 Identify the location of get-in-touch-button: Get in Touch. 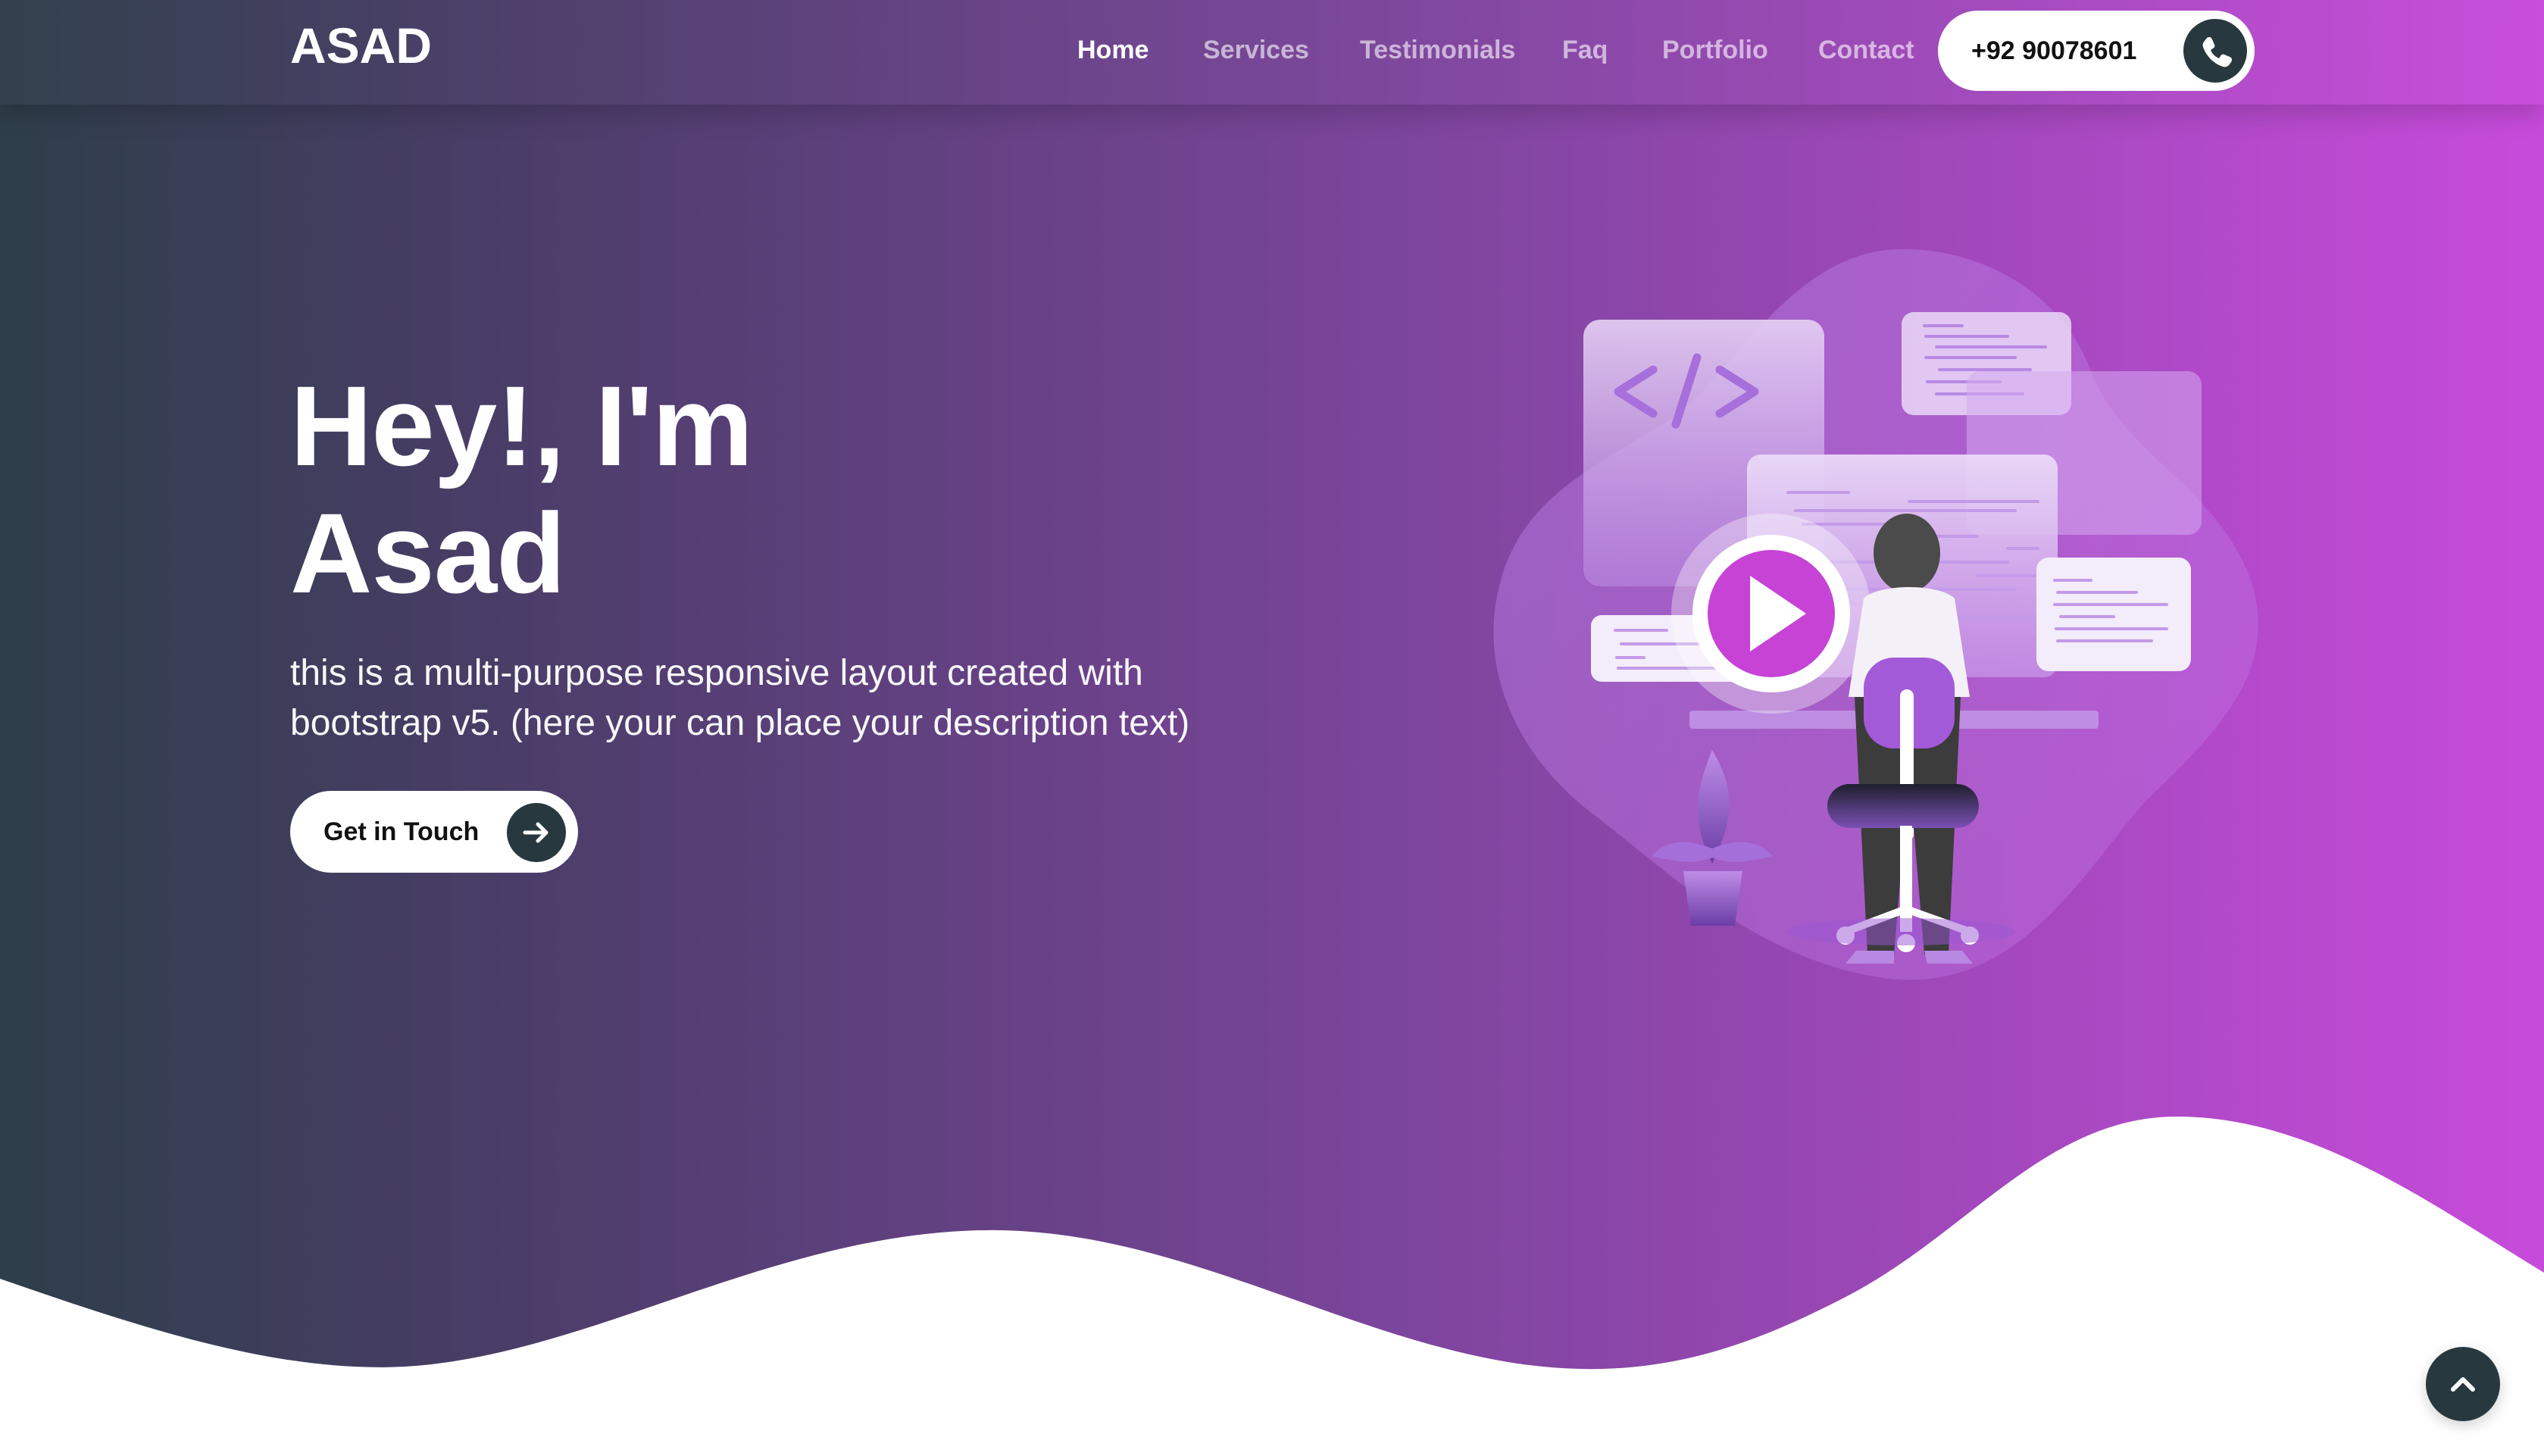
(434, 832).